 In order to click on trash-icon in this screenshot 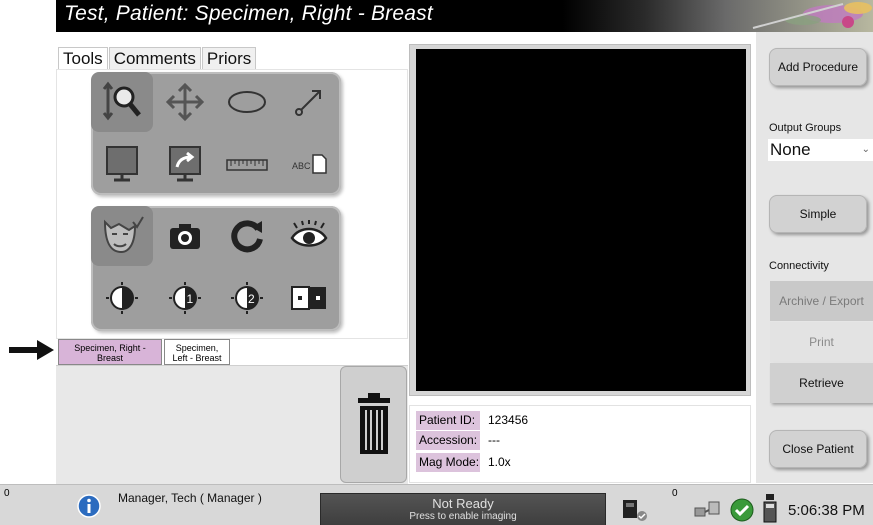, I will do `click(373, 423)`.